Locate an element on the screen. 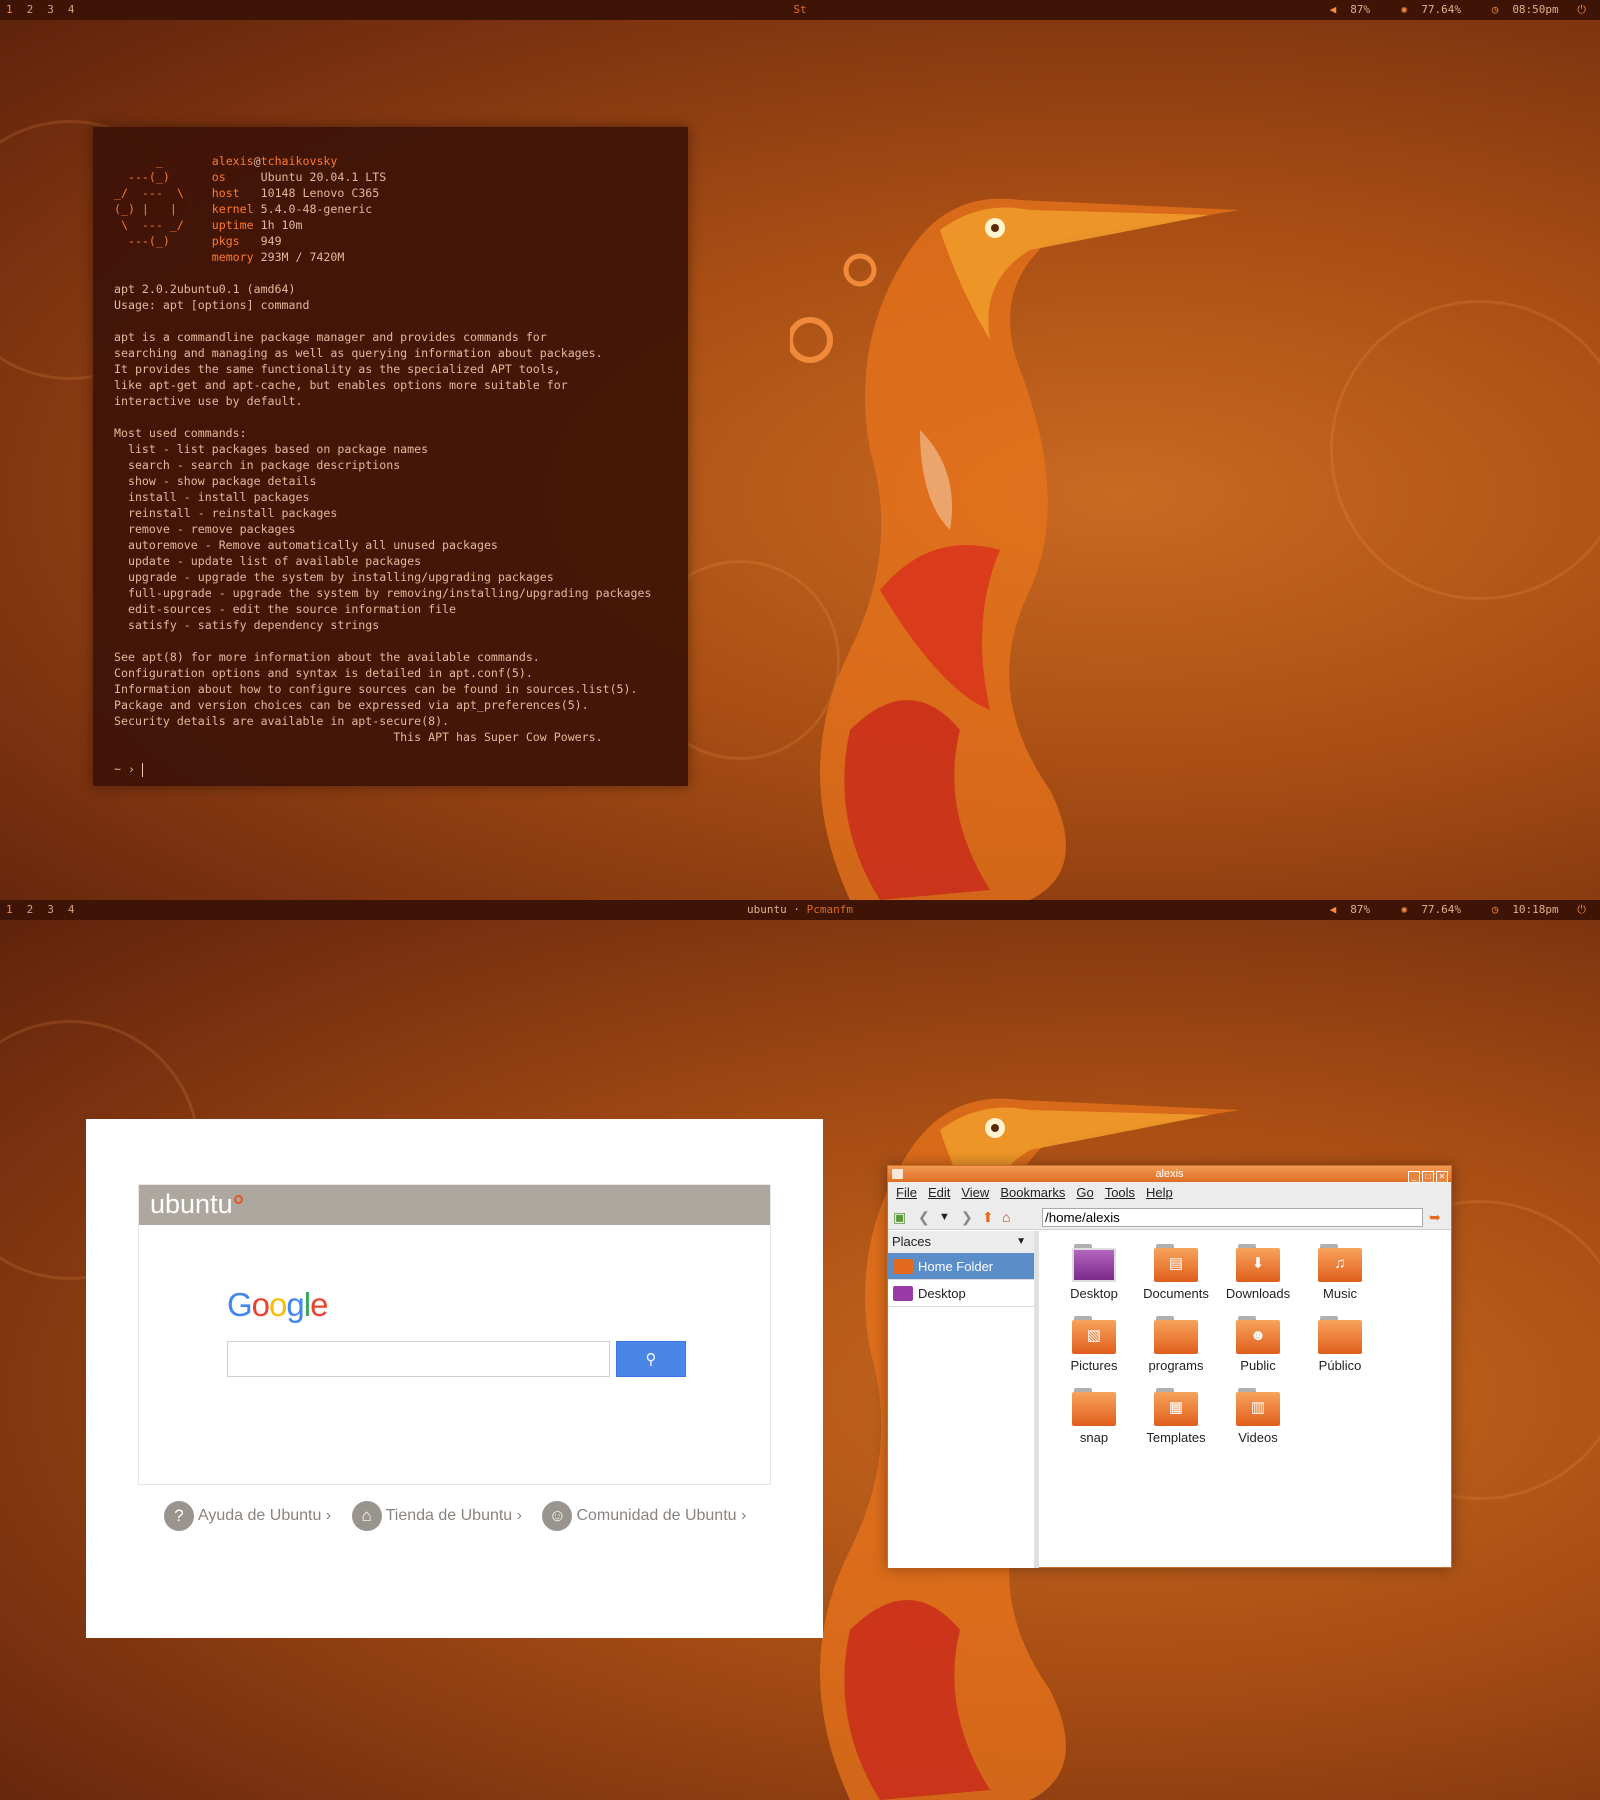 This screenshot has width=1600, height=1800. term-line: ---(_) os Ubuntu 20.04.1 LTS is located at coordinates (250, 177).